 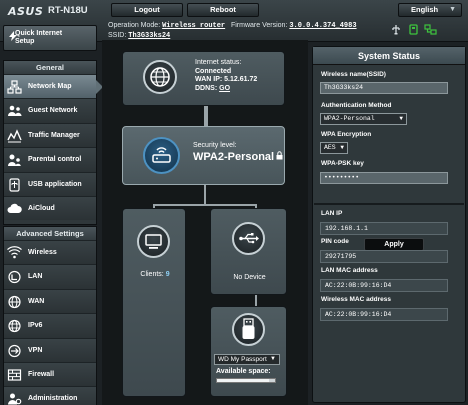 I want to click on operation-mode-link: Wireless router, so click(x=193, y=26).